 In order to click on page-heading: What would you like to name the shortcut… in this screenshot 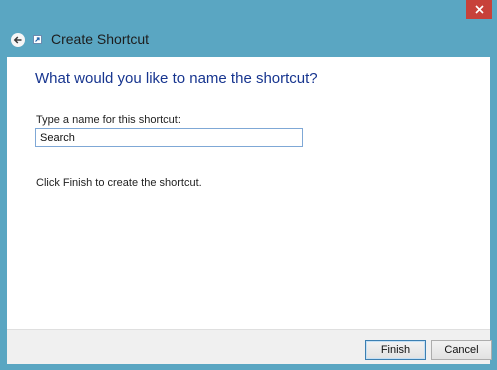, I will do `click(176, 78)`.